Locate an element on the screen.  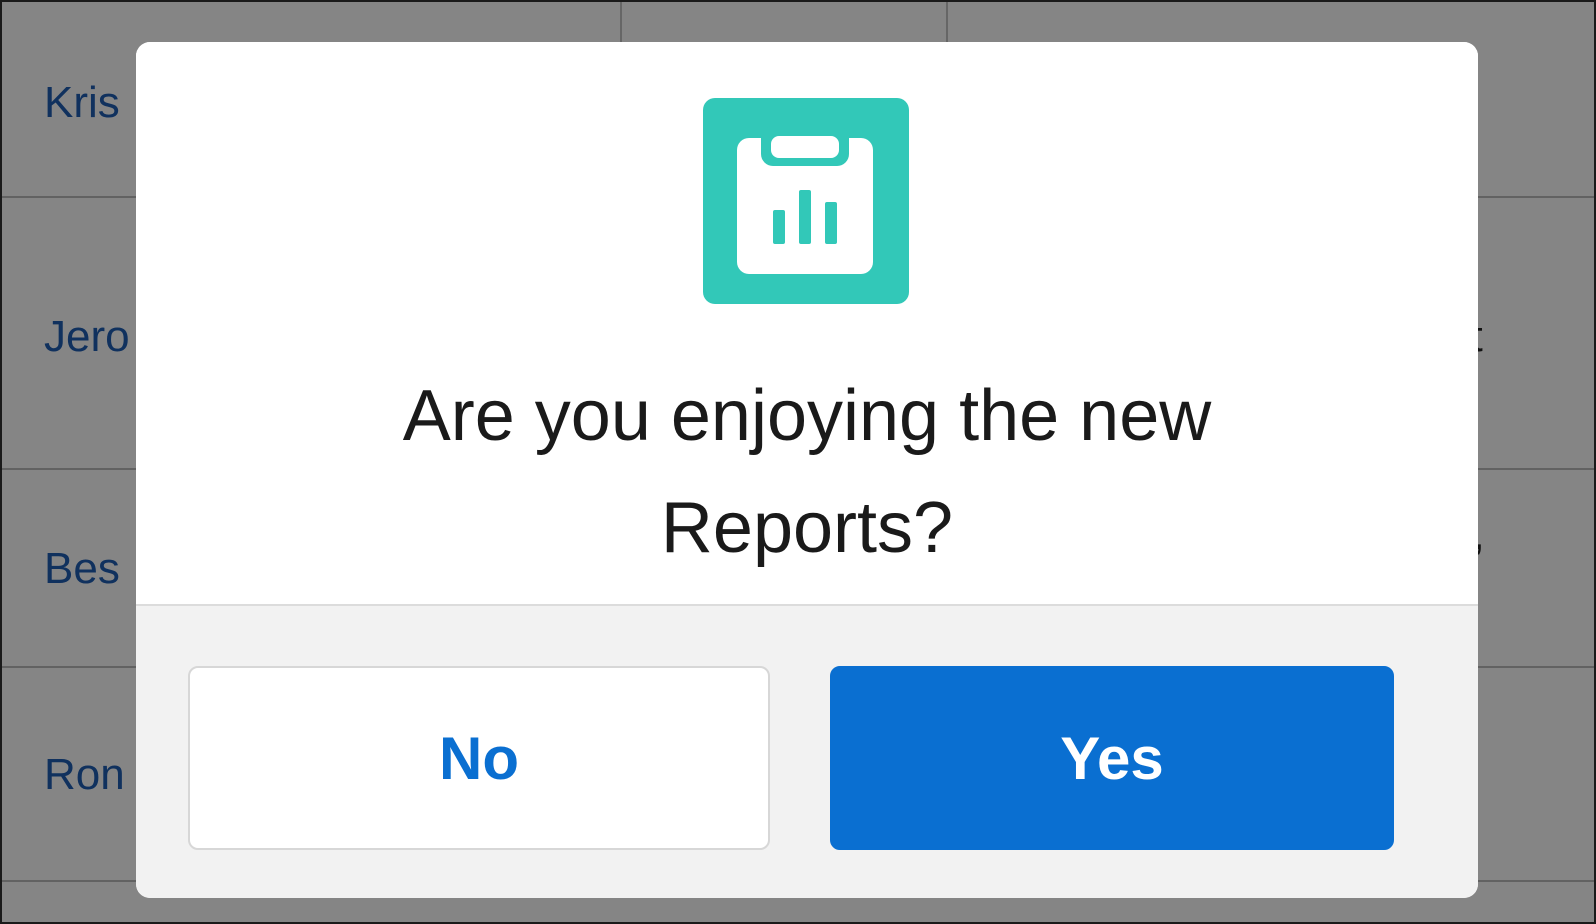
reports-icon is located at coordinates (806, 201).